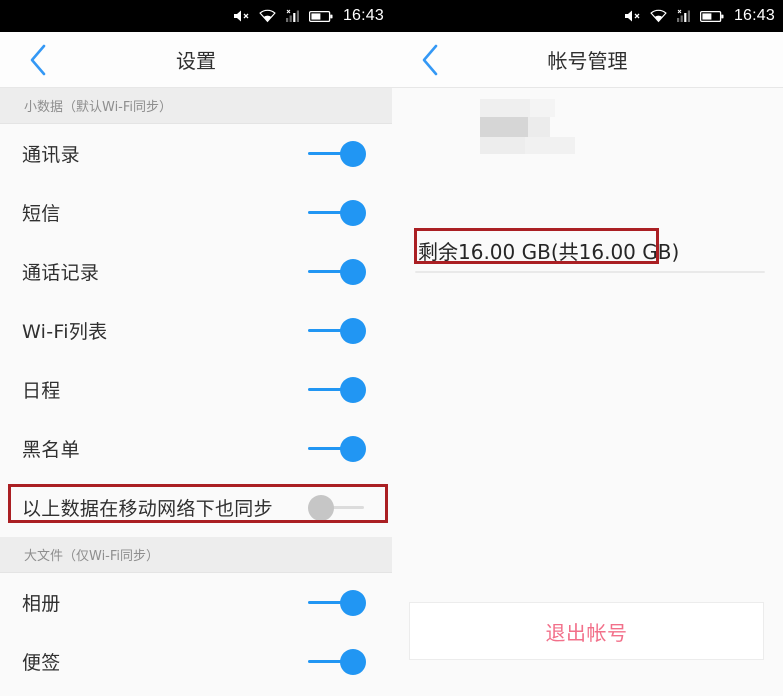  I want to click on status-bar-left: 16:43, so click(196, 16).